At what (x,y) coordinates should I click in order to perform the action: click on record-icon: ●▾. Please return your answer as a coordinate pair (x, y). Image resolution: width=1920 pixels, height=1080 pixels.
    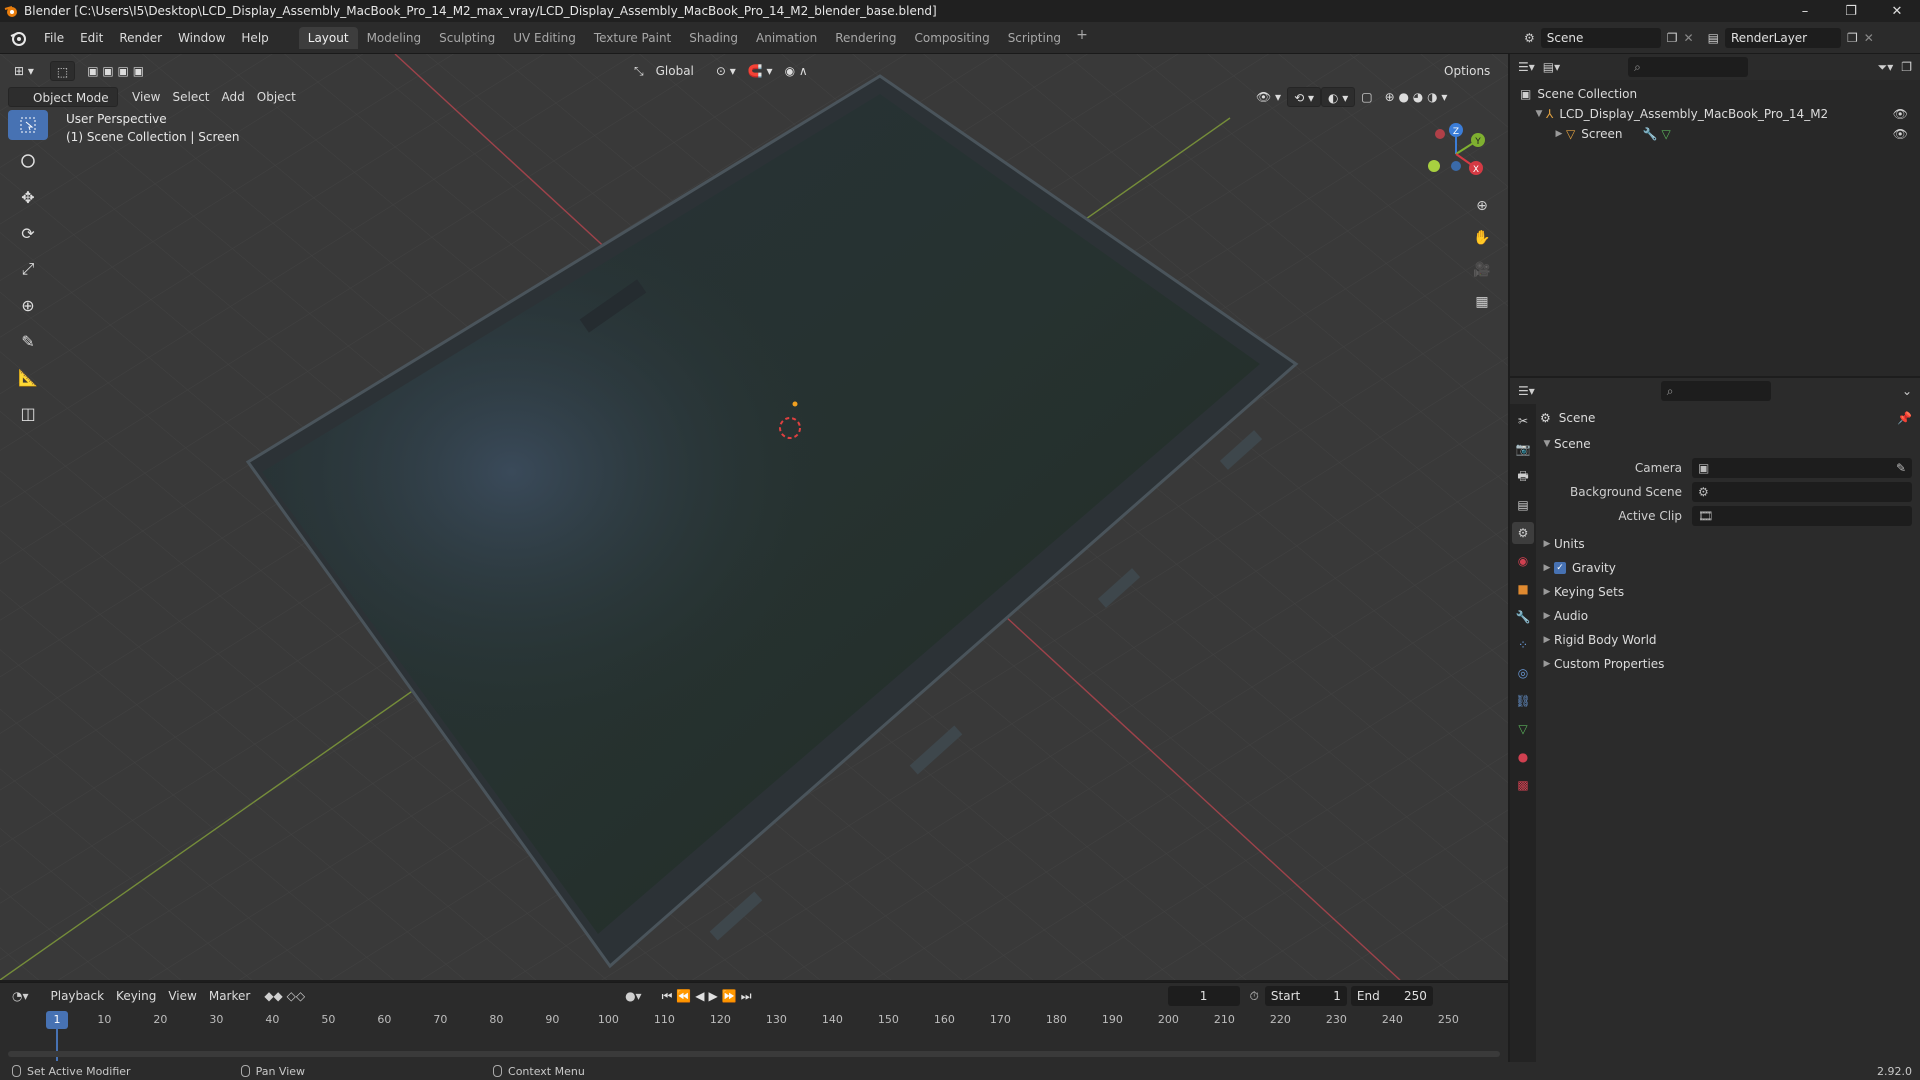
    Looking at the image, I should click on (633, 996).